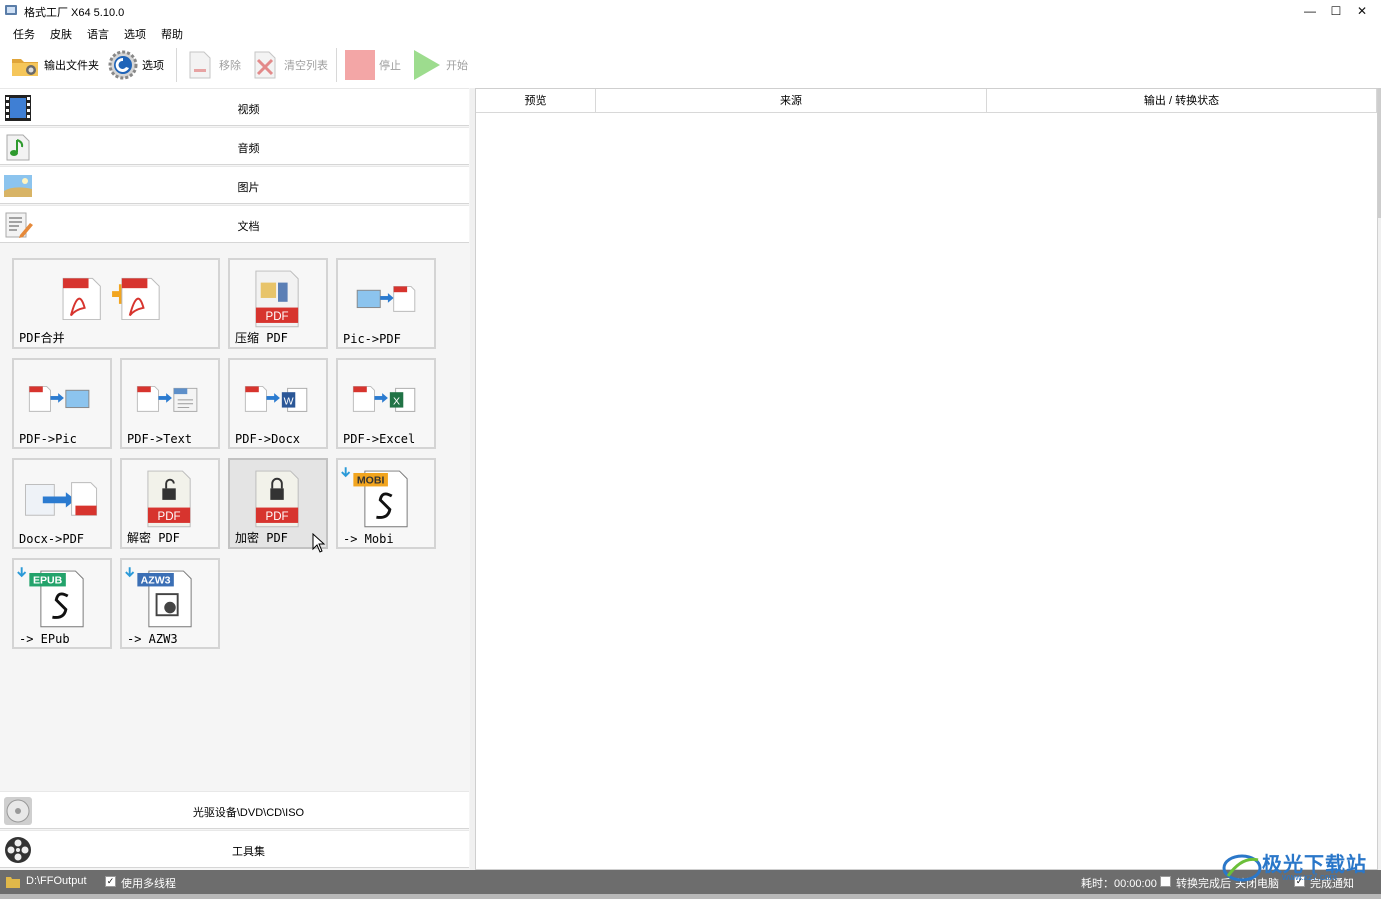 Image resolution: width=1381 pixels, height=899 pixels. Describe the element at coordinates (248, 188) in the screenshot. I see `category-picture-label: 图片` at that location.